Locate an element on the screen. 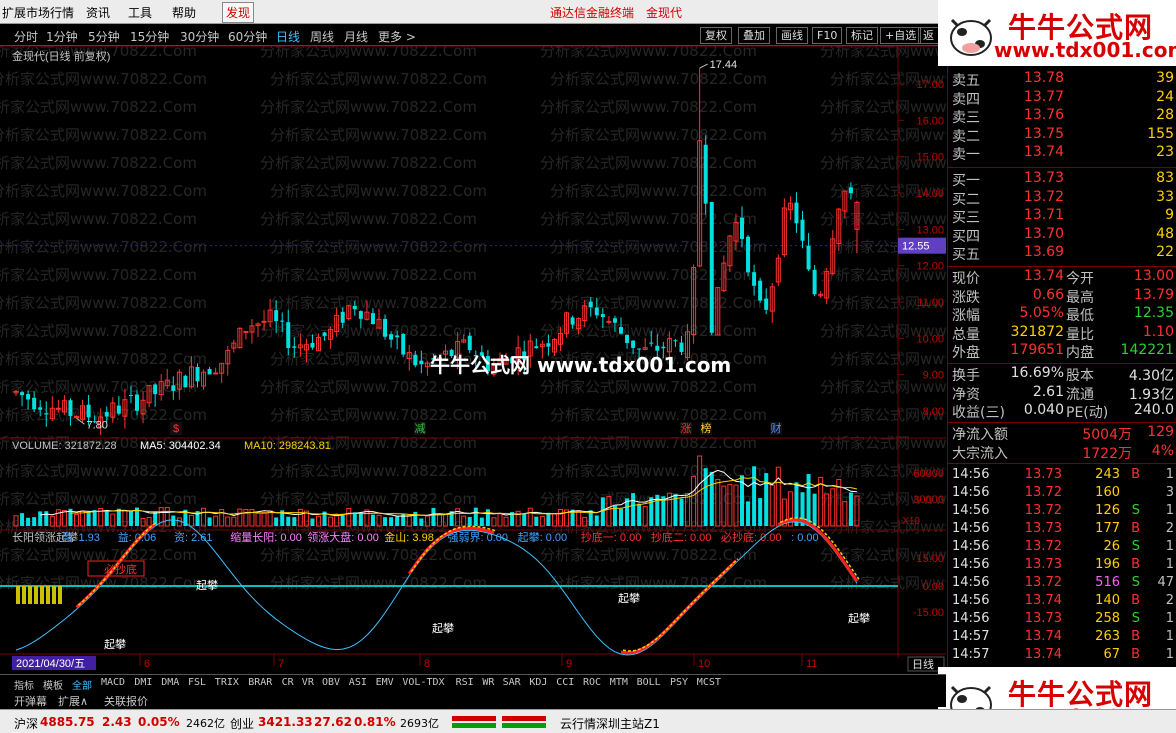 The height and width of the screenshot is (733, 1176). period-4: 30分钟 is located at coordinates (199, 36).